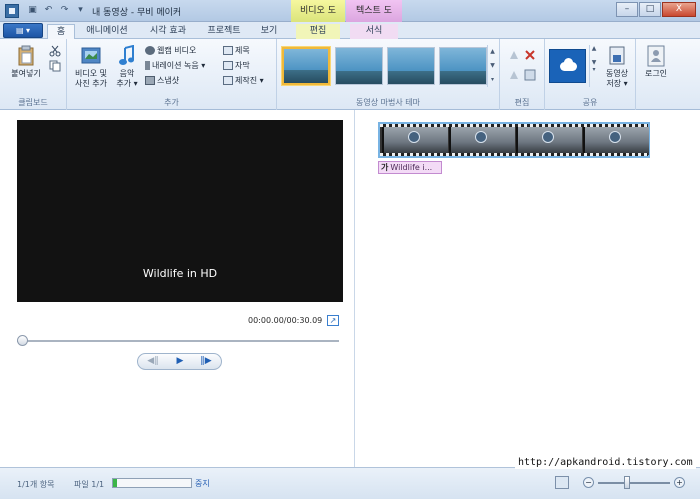 The image size is (700, 499). Describe the element at coordinates (177, 50) in the screenshot. I see `webcam-video-label: 웹캠 비디오` at that location.